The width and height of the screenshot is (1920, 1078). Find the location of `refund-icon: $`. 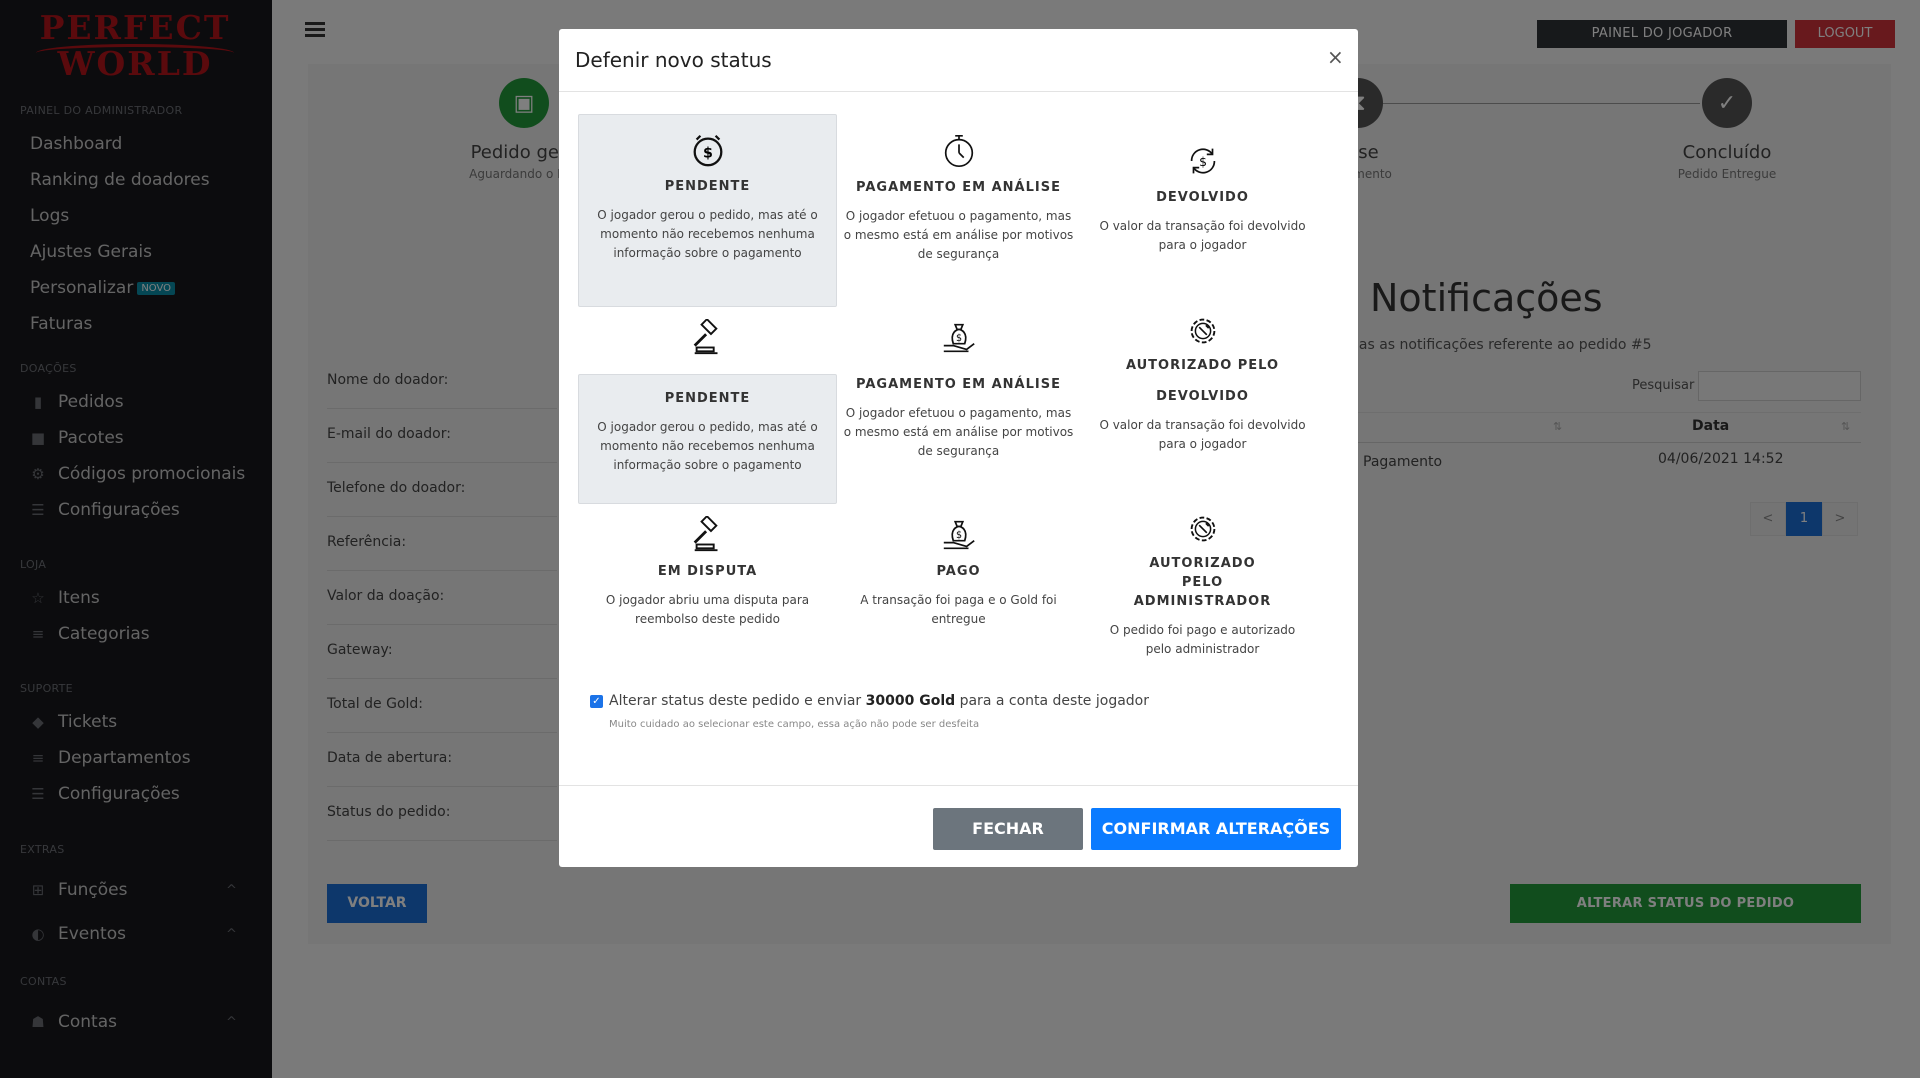

refund-icon: $ is located at coordinates (1202, 161).